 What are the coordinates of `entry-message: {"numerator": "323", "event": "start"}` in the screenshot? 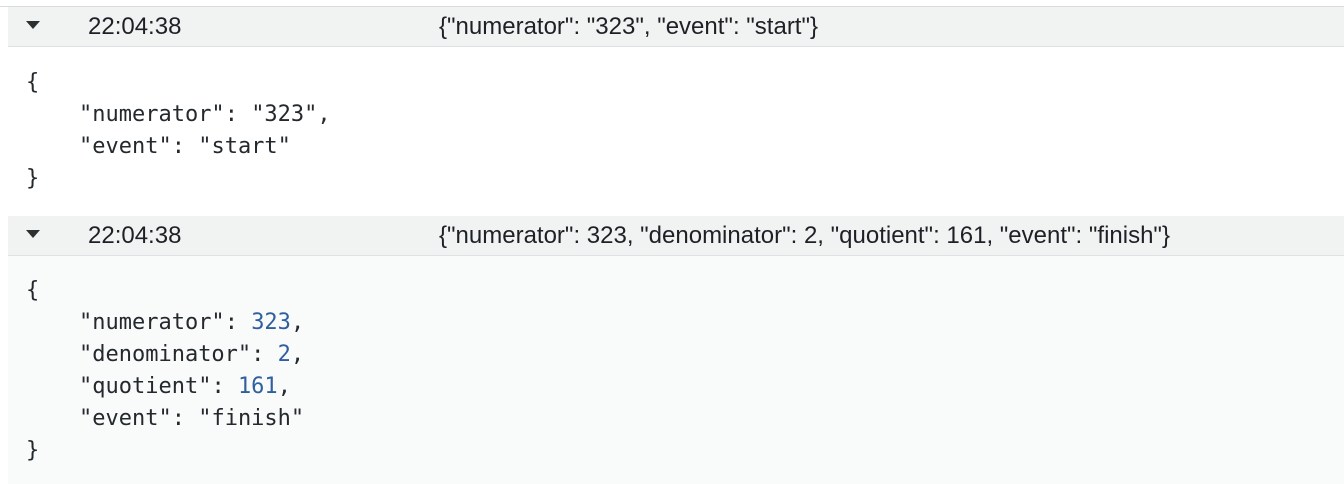 It's located at (629, 26).